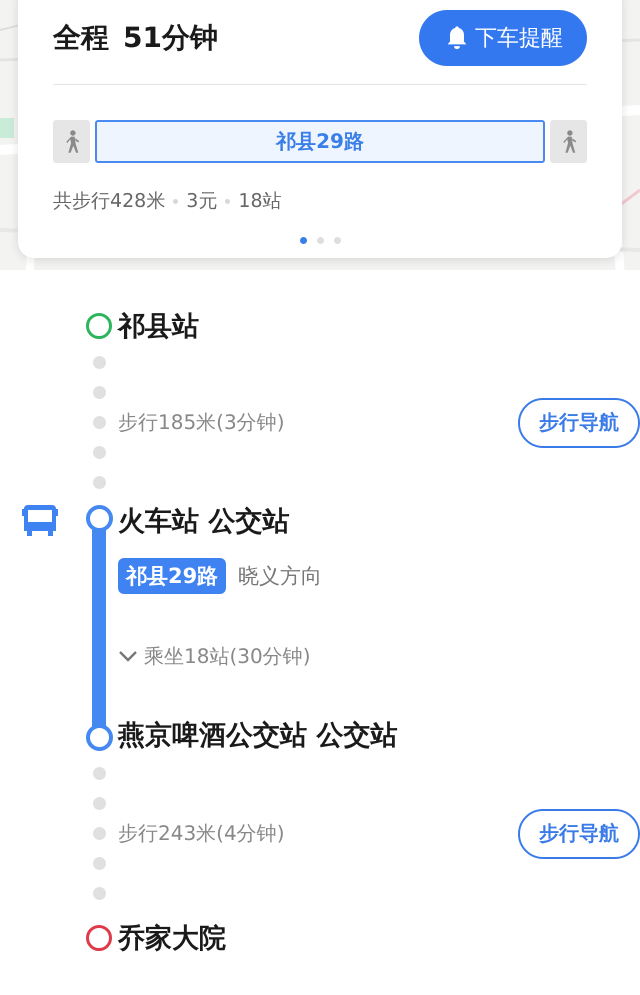 The image size is (640, 995). What do you see at coordinates (40, 521) in the screenshot?
I see `bus-icon` at bounding box center [40, 521].